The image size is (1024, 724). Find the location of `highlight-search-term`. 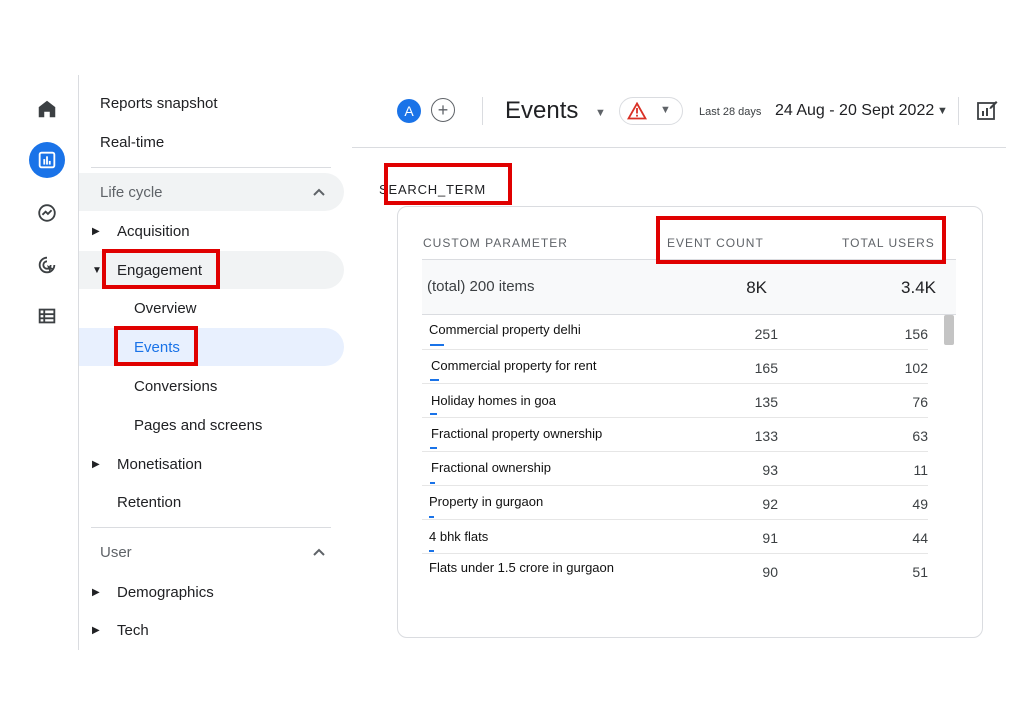

highlight-search-term is located at coordinates (448, 184).